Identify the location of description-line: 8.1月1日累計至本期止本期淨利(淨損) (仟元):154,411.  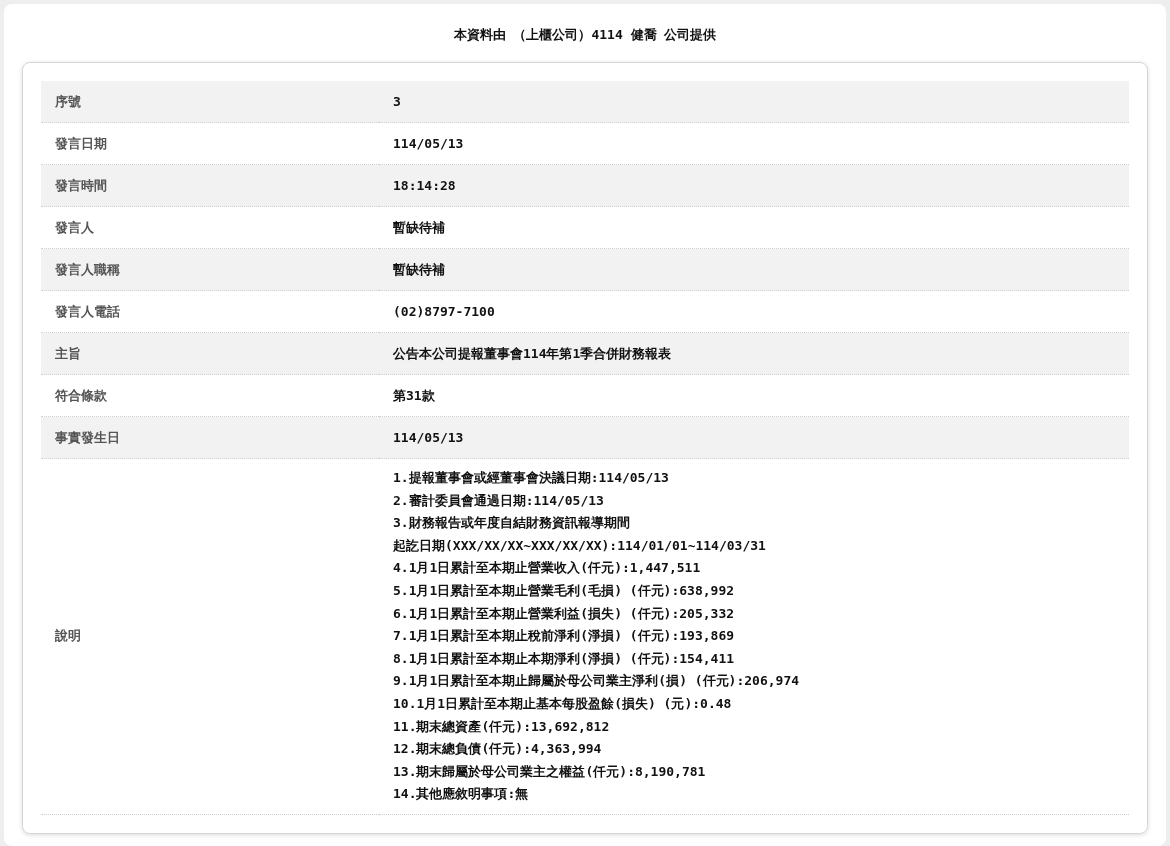
(564, 658).